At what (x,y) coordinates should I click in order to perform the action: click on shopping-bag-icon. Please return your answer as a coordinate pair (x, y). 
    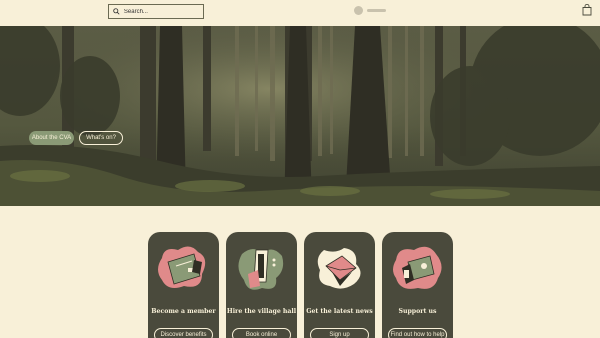
    Looking at the image, I should click on (587, 10).